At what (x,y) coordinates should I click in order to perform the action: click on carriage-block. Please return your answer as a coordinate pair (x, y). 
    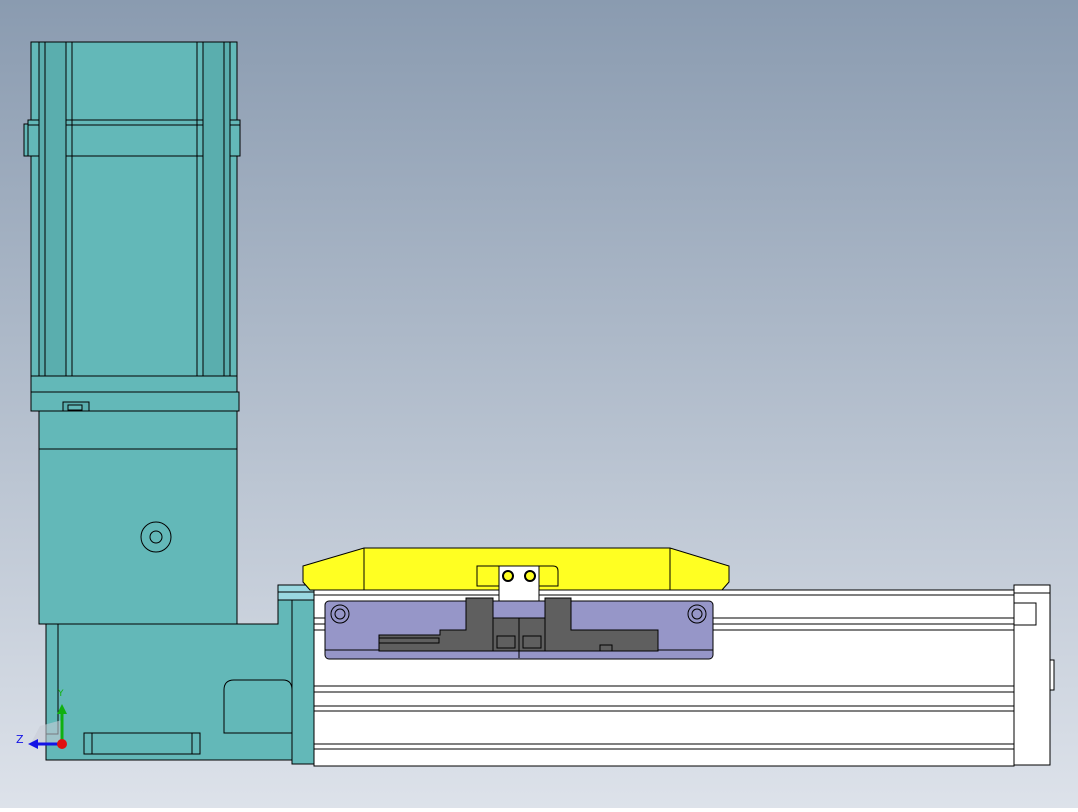
    Looking at the image, I should click on (519, 628).